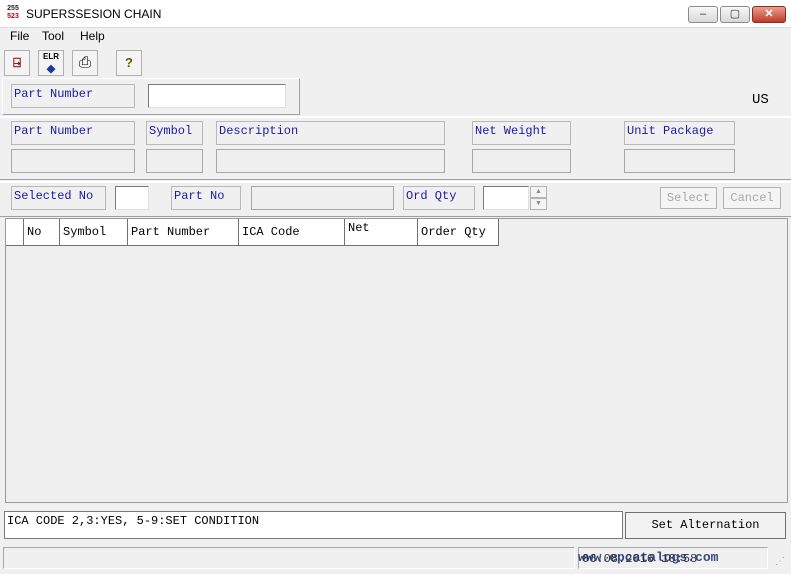 The image size is (791, 574). What do you see at coordinates (679, 161) in the screenshot?
I see `detail-unit-package-value` at bounding box center [679, 161].